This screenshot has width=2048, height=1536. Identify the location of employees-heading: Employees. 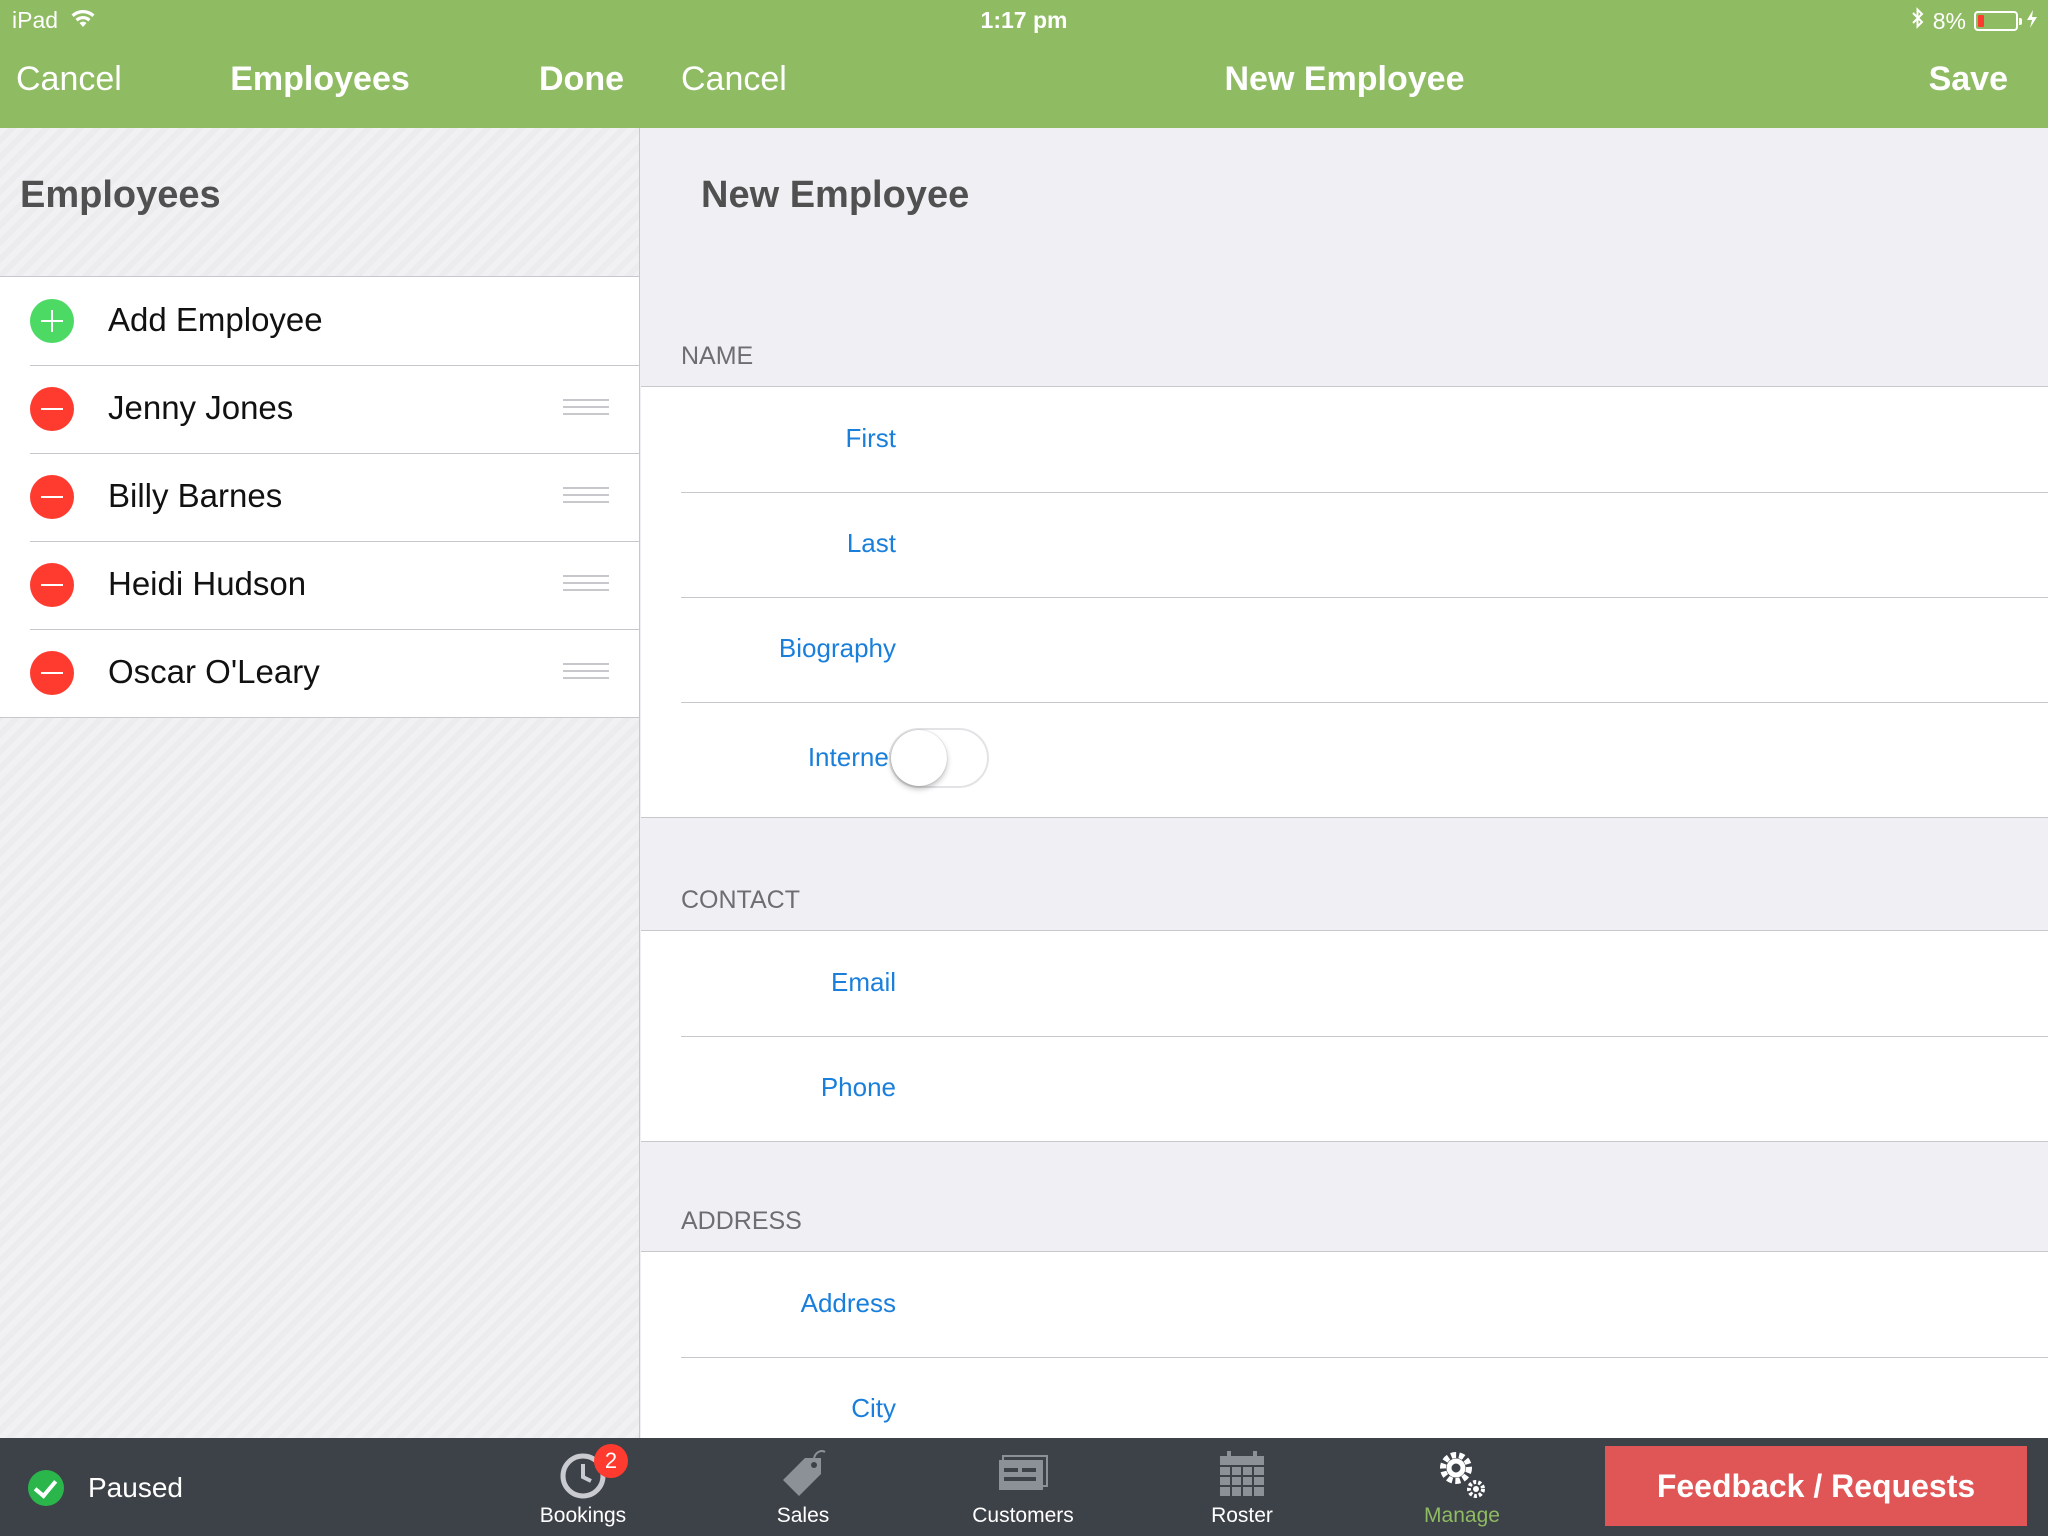
(120, 195).